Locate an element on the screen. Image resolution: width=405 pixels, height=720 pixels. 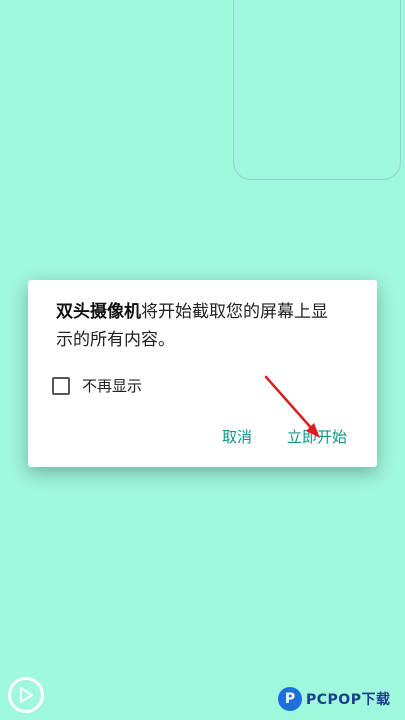
cancel-button: 取消 is located at coordinates (237, 436).